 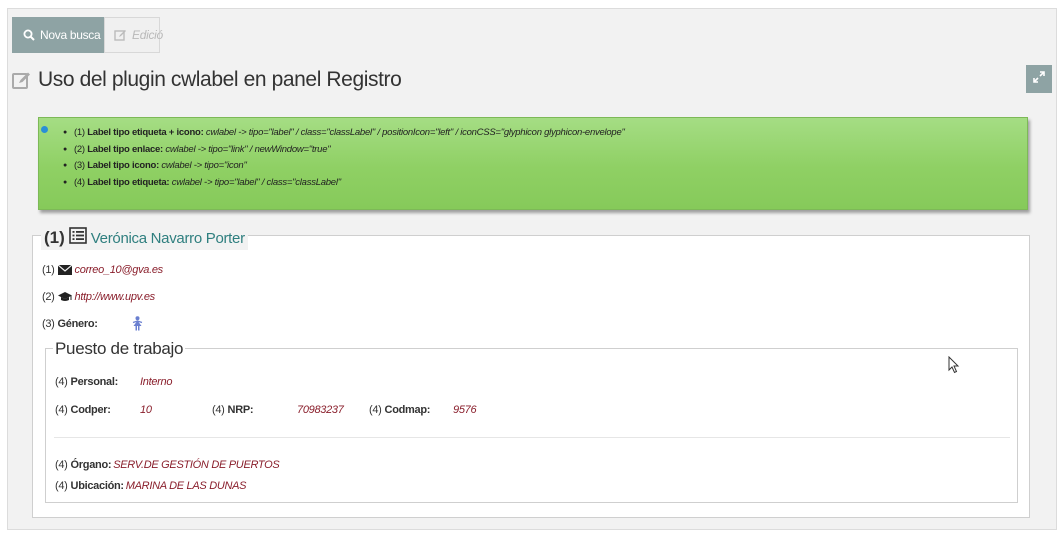 What do you see at coordinates (218, 410) in the screenshot?
I see `nrp-prefix: (4)` at bounding box center [218, 410].